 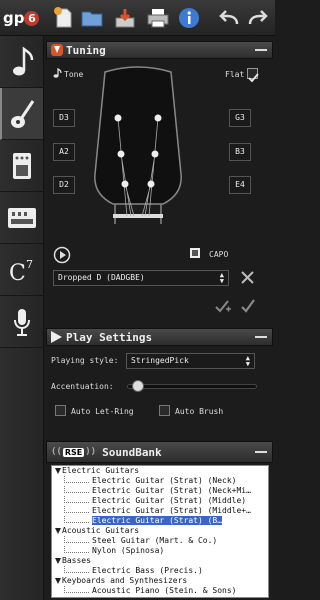 I want to click on guitar-icon, so click(x=22, y=113).